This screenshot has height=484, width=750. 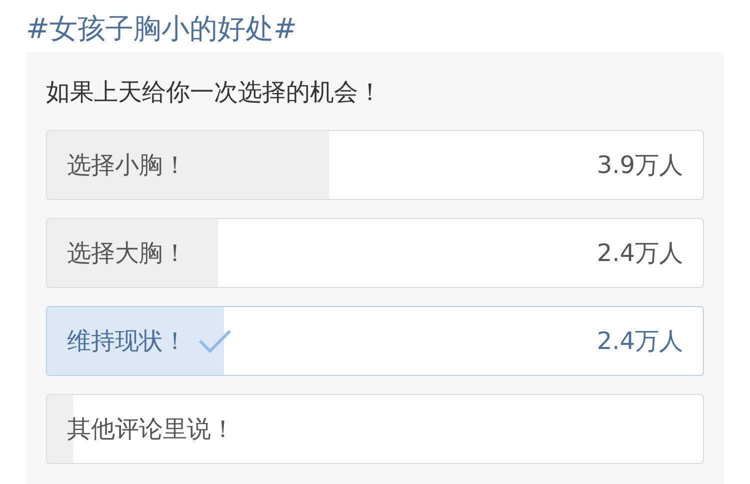 What do you see at coordinates (375, 341) in the screenshot?
I see `poll-option: 维持现状！ 2.4万人` at bounding box center [375, 341].